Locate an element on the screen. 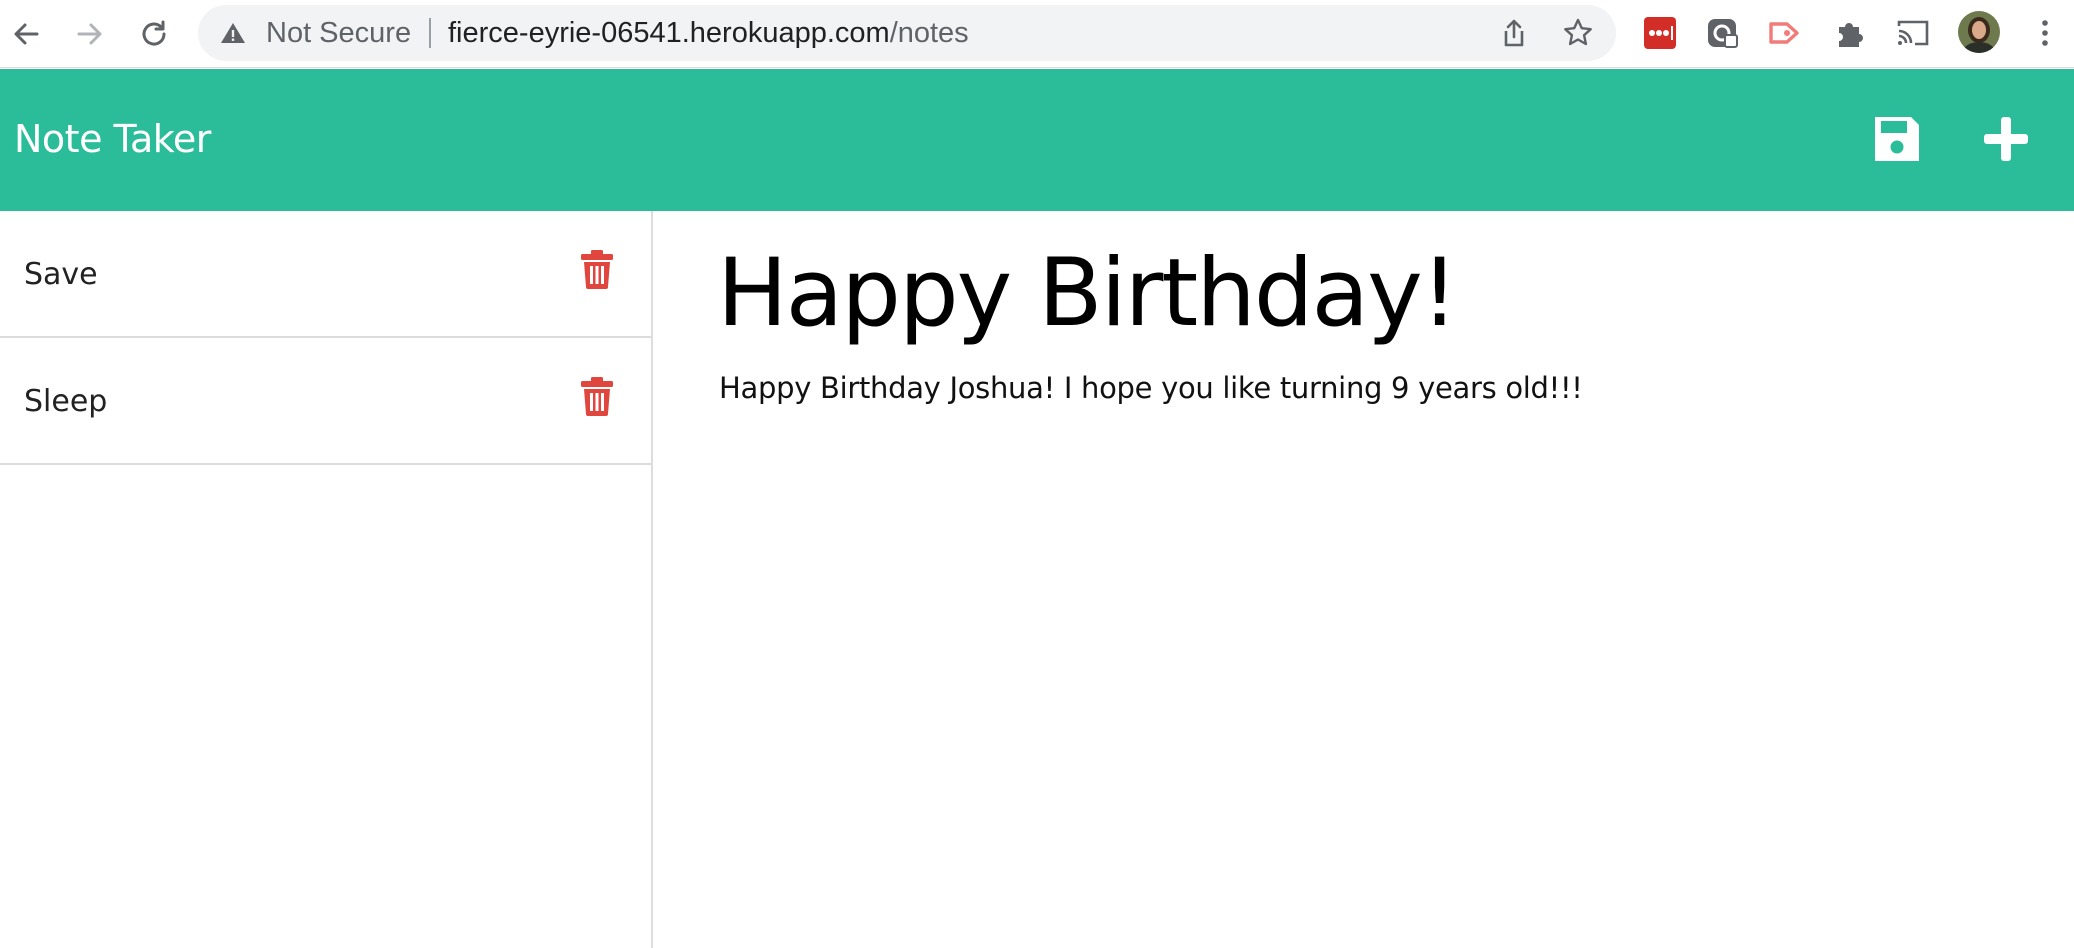  url-host: fierce-eyrie-06541.herokuapp.com is located at coordinates (669, 33).